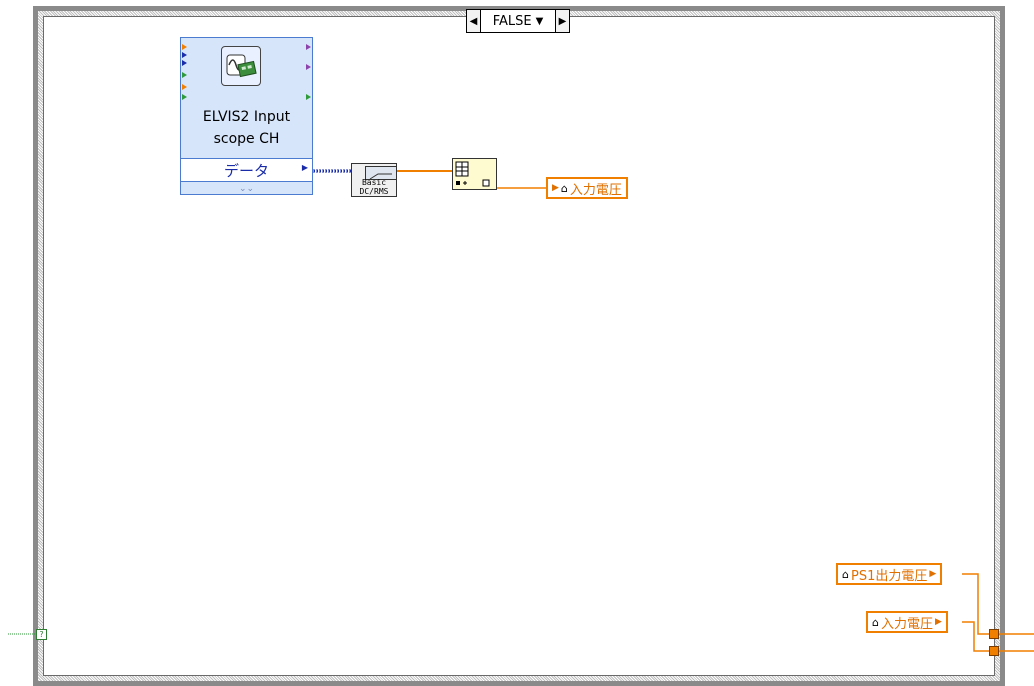  Describe the element at coordinates (304, 167) in the screenshot. I see `output-arrow-icon: ▶` at that location.